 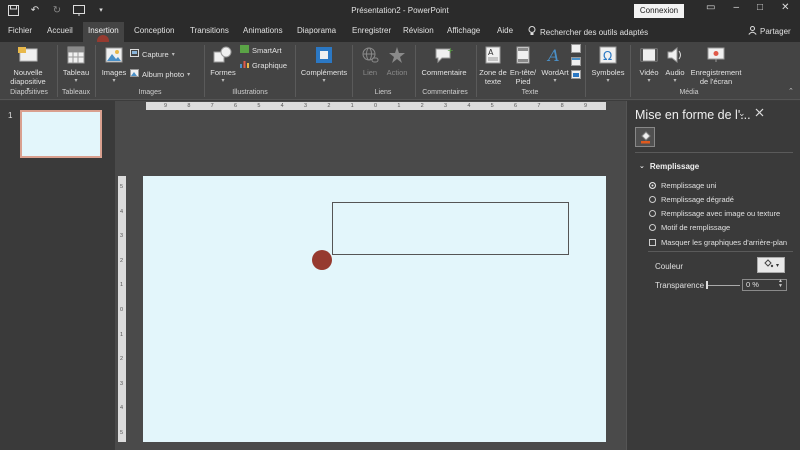 What do you see at coordinates (716, 56) in the screenshot?
I see `screen-recording-icon` at bounding box center [716, 56].